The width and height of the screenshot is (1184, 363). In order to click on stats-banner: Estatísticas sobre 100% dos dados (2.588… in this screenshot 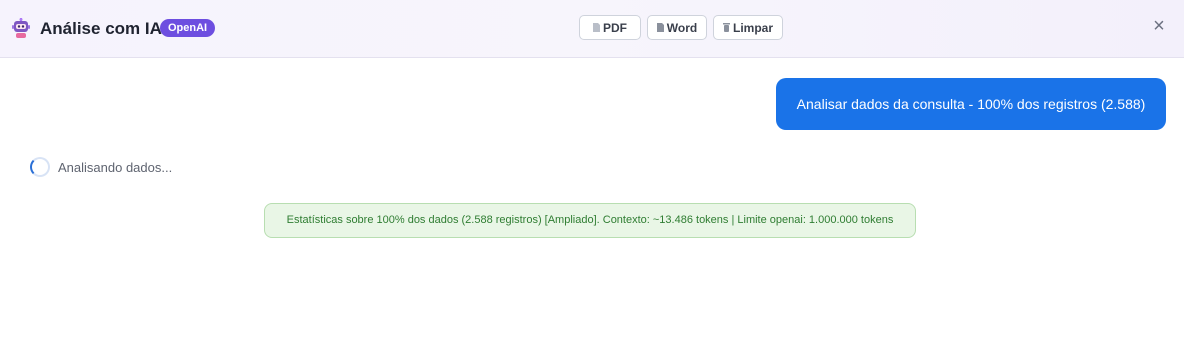, I will do `click(590, 220)`.